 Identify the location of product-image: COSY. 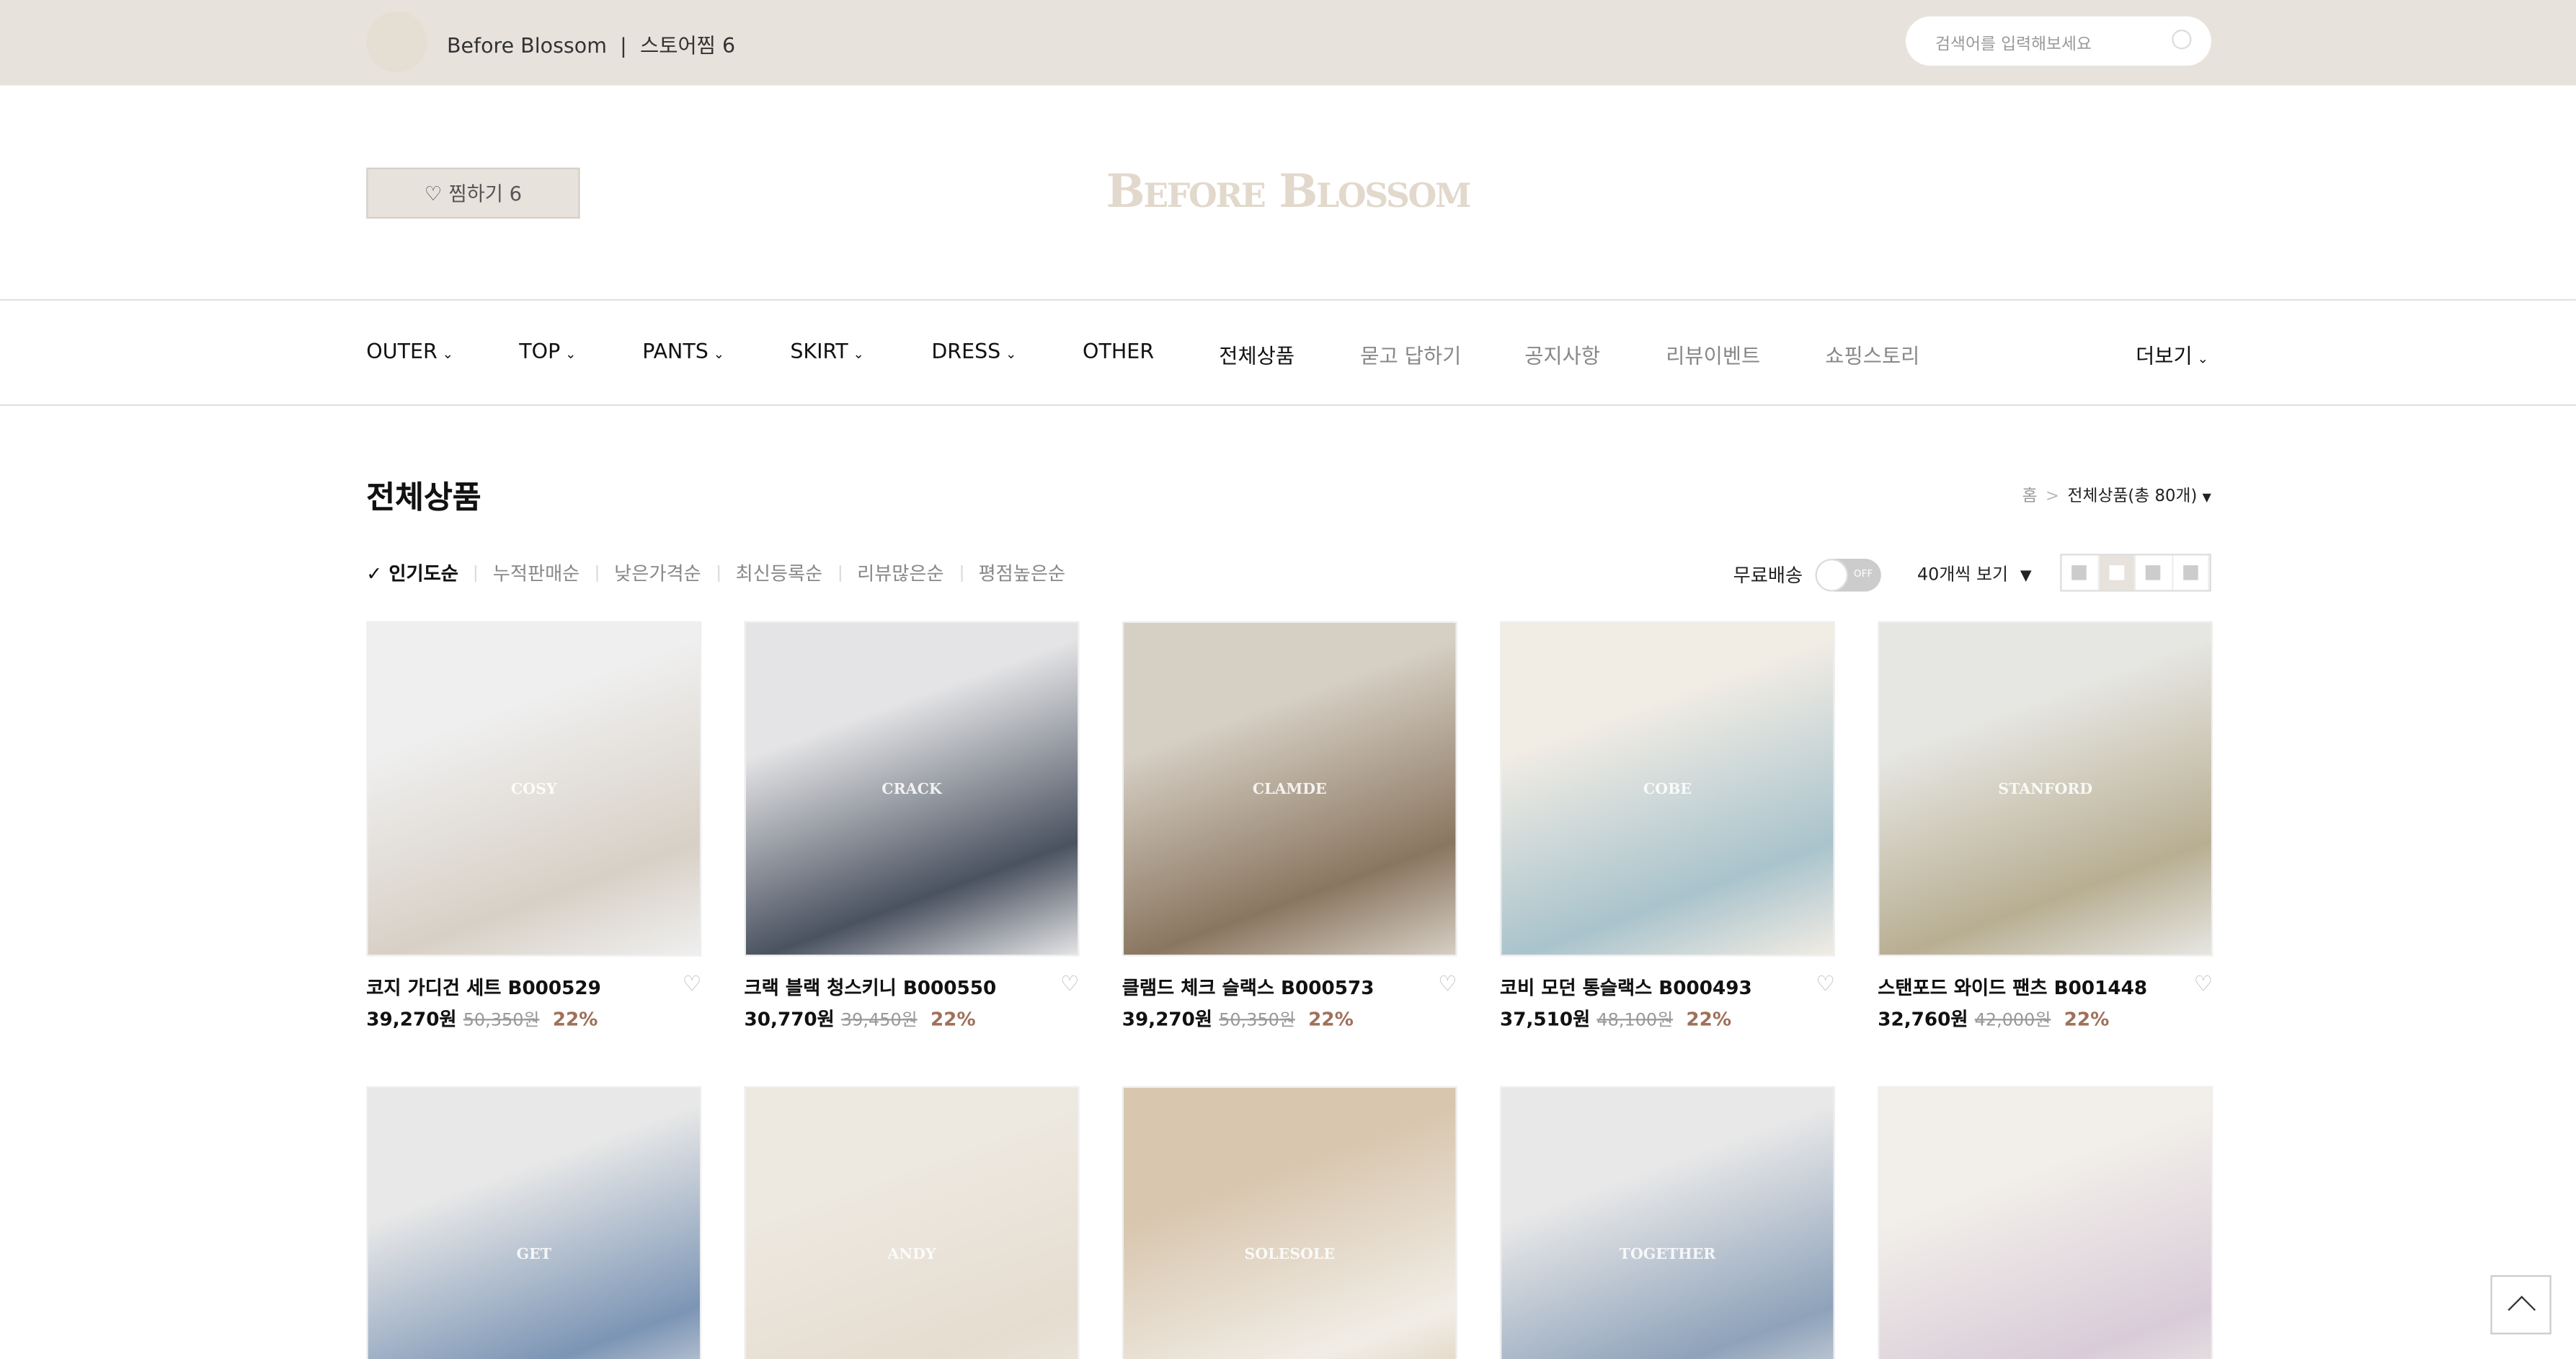
(534, 789).